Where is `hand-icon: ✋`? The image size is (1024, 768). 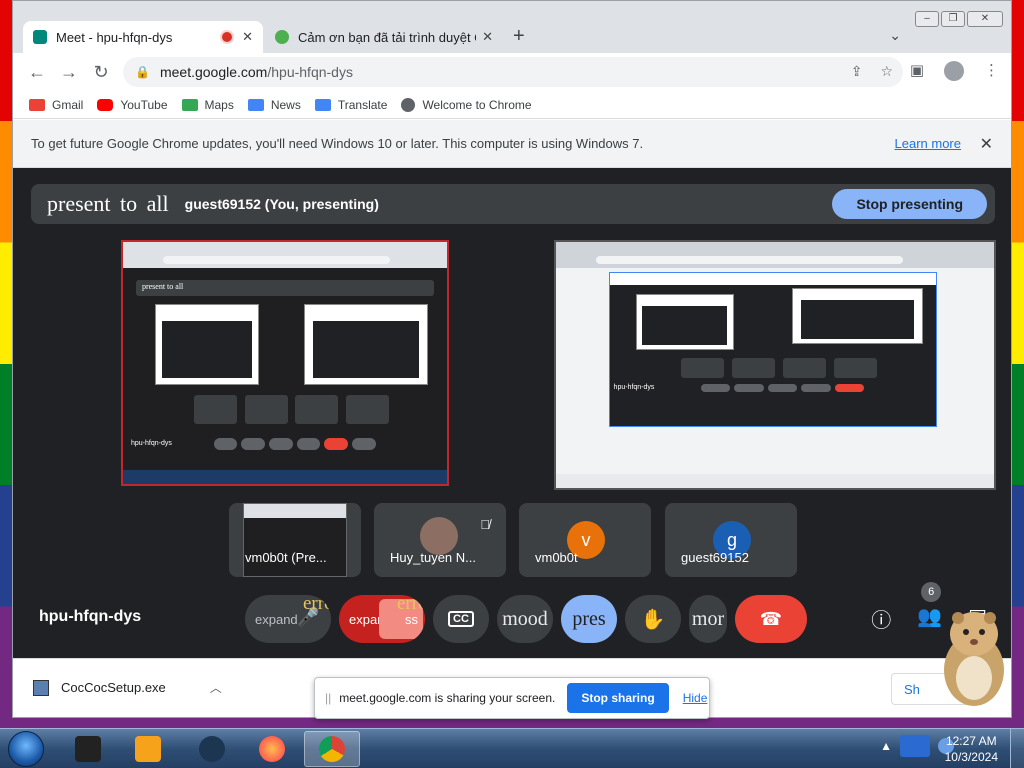
hand-icon: ✋ is located at coordinates (653, 619).